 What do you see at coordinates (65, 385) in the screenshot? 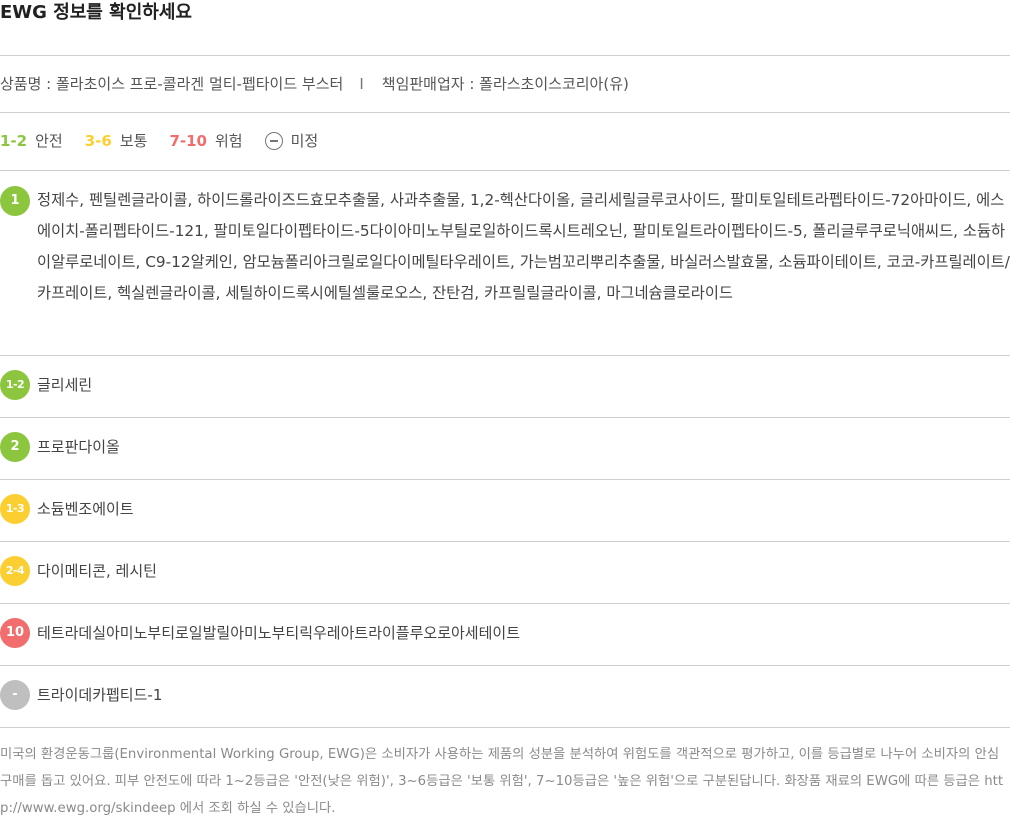
I see `ingredient-list: 글리세린` at bounding box center [65, 385].